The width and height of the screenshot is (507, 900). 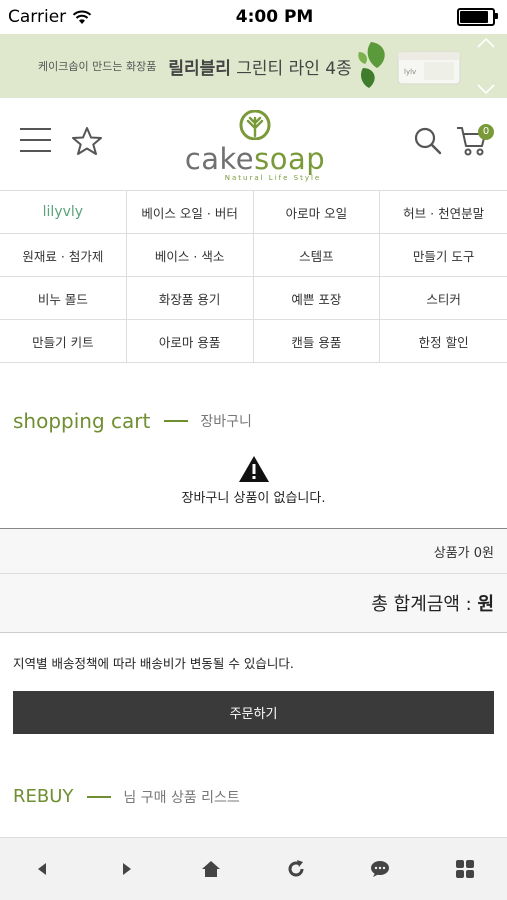 I want to click on chevron-up-icon, so click(x=486, y=43).